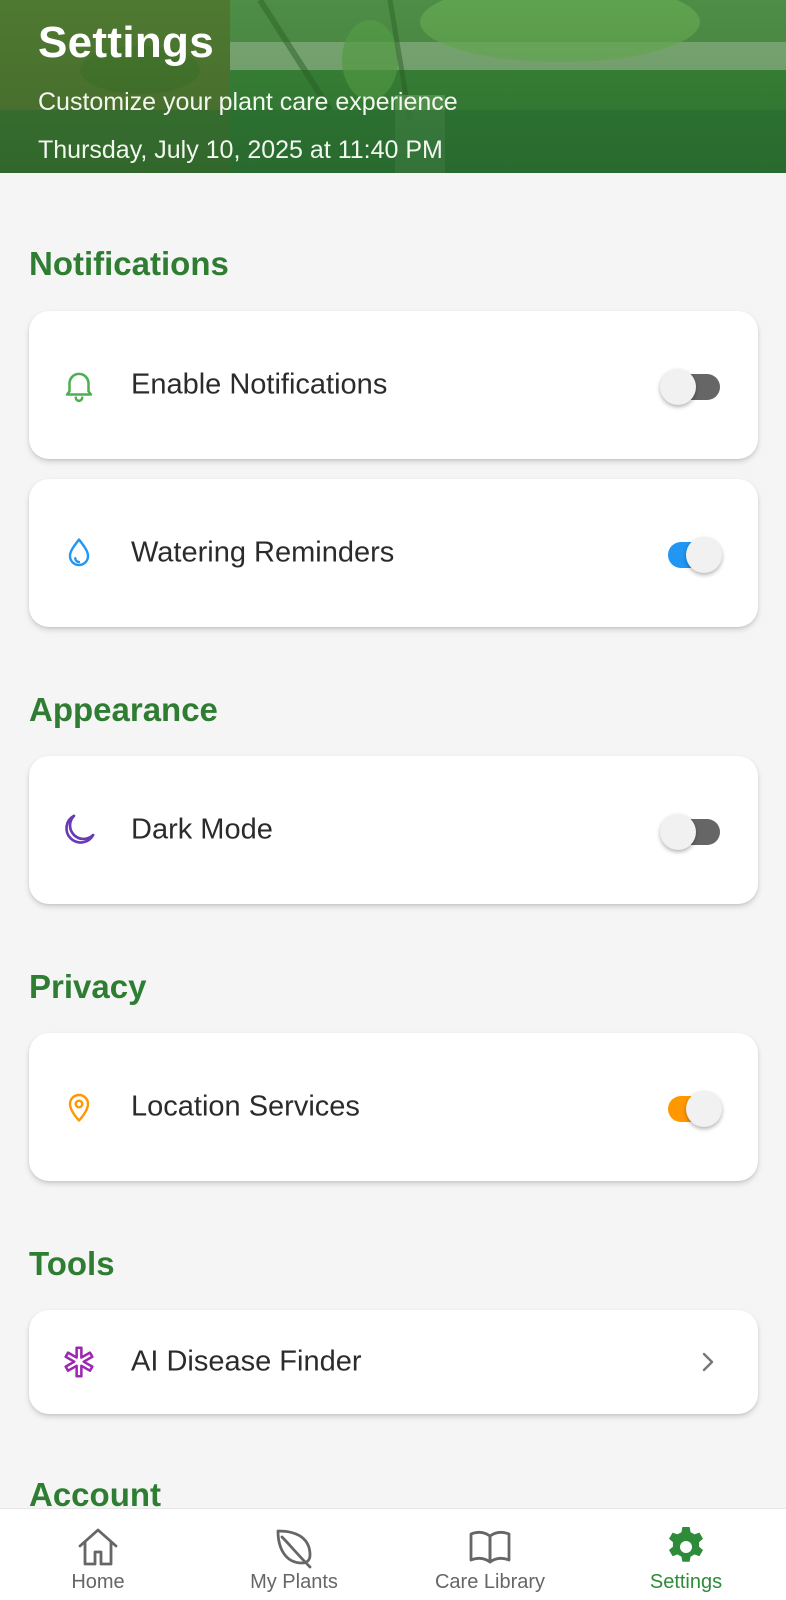 This screenshot has width=786, height=1600. What do you see at coordinates (72, 1263) in the screenshot?
I see `section-title-tools: Tools` at bounding box center [72, 1263].